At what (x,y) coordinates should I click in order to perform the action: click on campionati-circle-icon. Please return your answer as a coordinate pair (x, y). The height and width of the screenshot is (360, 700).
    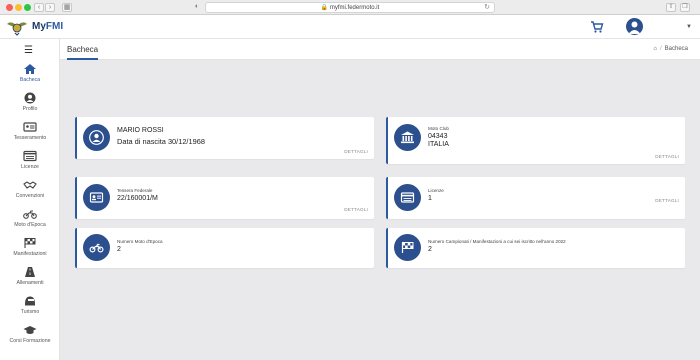
    Looking at the image, I should click on (407, 247).